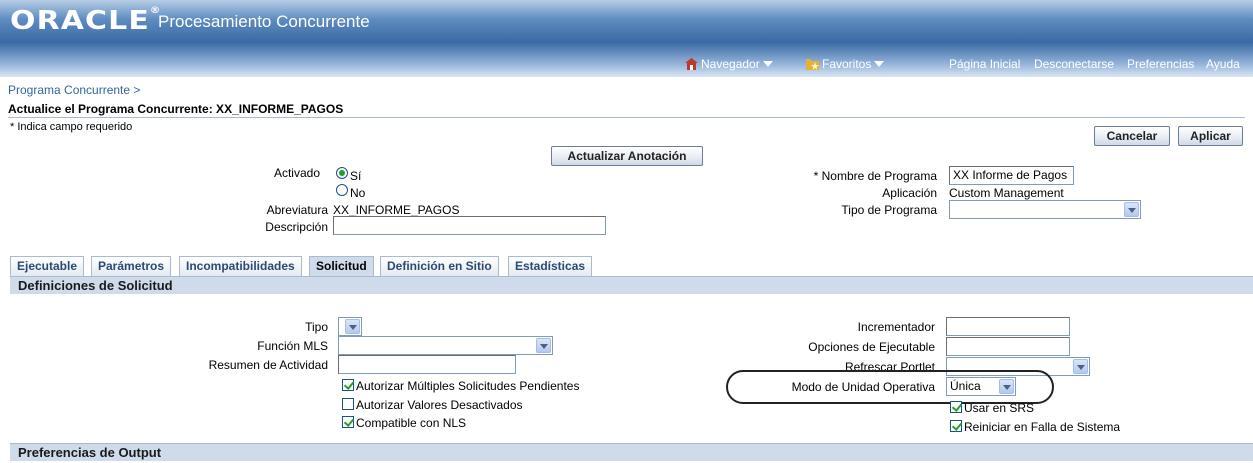  I want to click on tipo-select, so click(350, 326).